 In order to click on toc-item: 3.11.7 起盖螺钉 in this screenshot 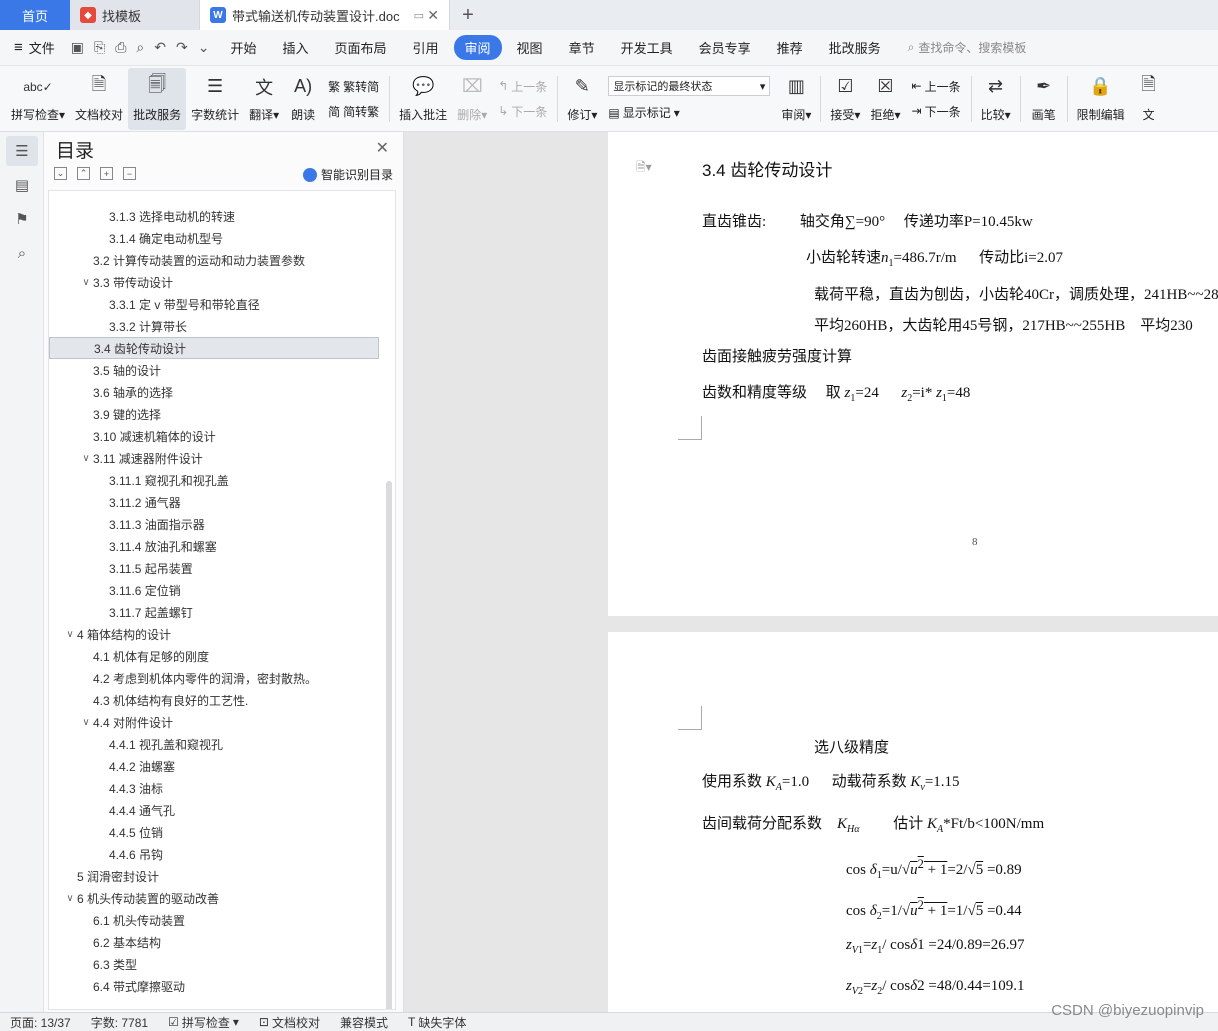, I will do `click(214, 612)`.